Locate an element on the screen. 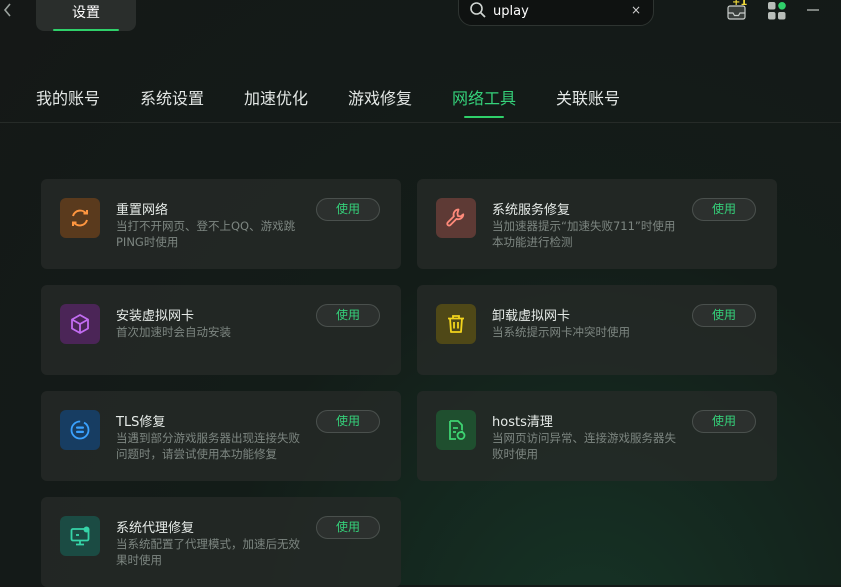 The image size is (841, 587). tab-acceleration: 加速优化 is located at coordinates (276, 97).